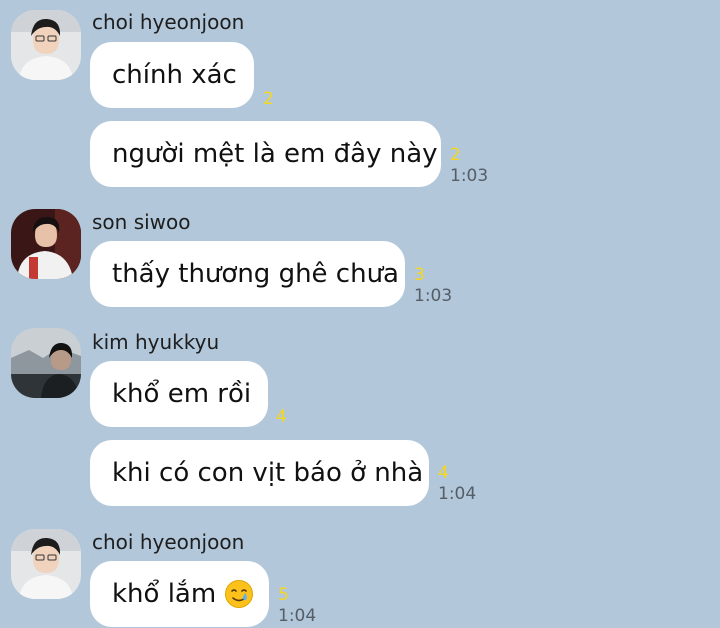 The width and height of the screenshot is (720, 628). I want to click on message-meta: 2, so click(268, 99).